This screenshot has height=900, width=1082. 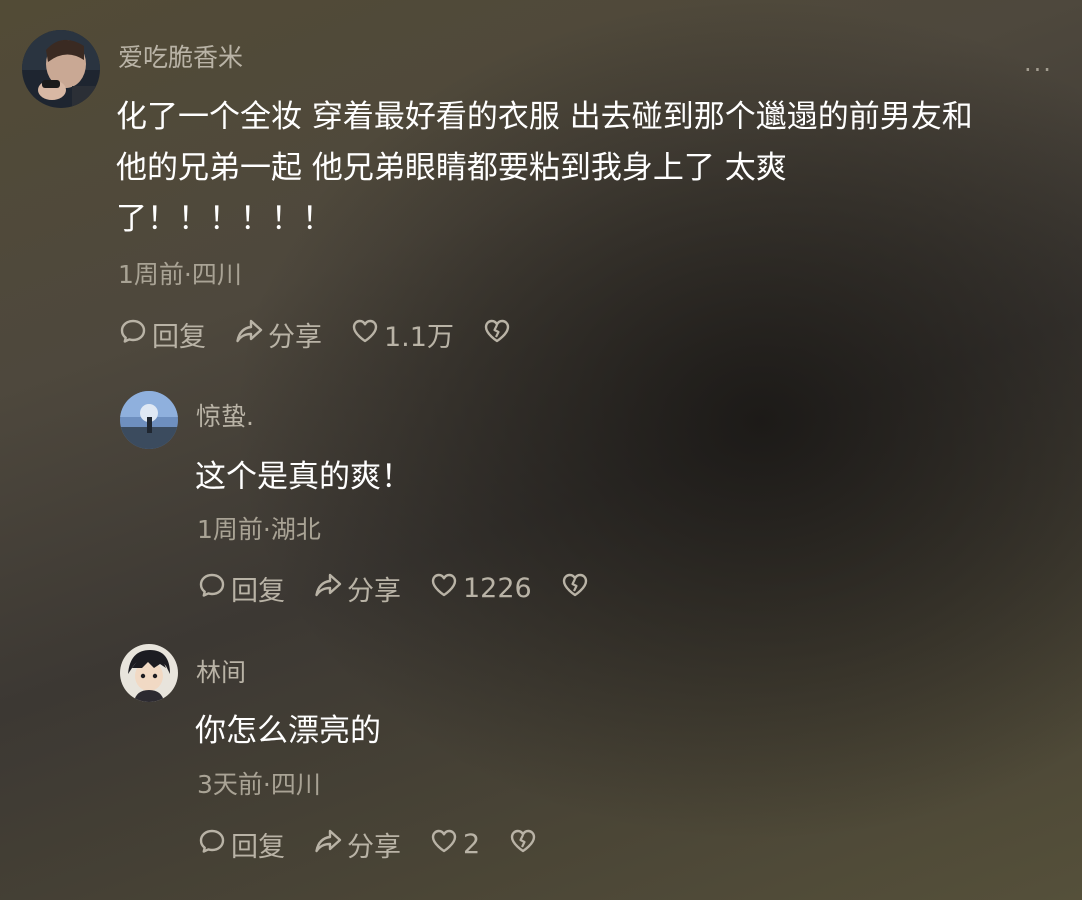 What do you see at coordinates (259, 529) in the screenshot?
I see `comment-meta: 1周前·湖北` at bounding box center [259, 529].